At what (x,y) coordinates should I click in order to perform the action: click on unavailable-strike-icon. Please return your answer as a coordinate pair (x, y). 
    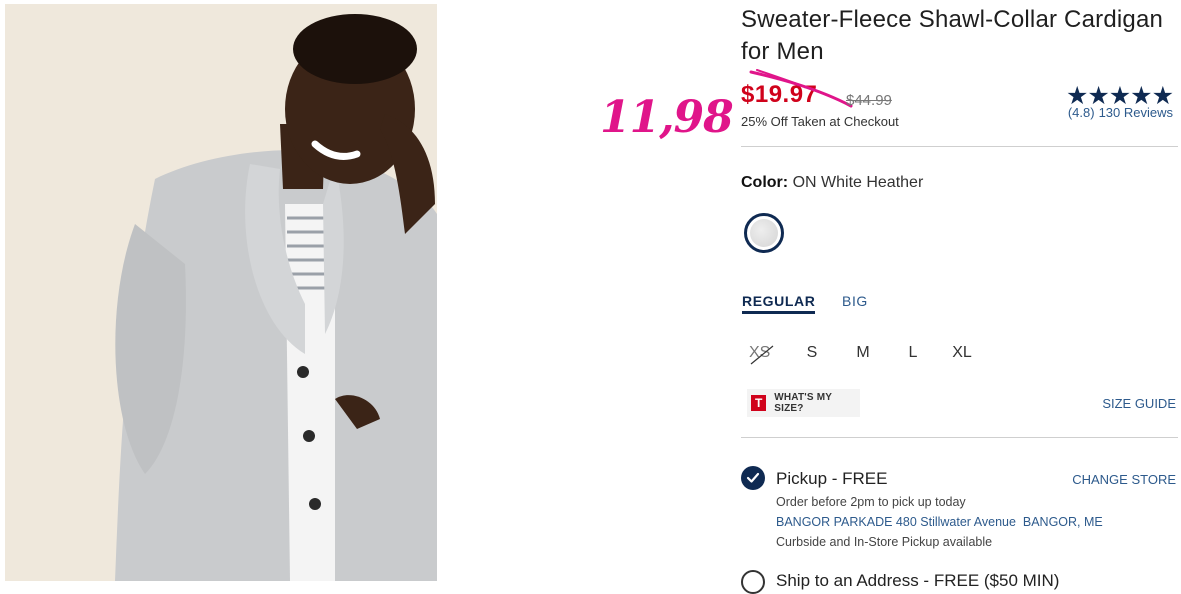
    Looking at the image, I should click on (762, 355).